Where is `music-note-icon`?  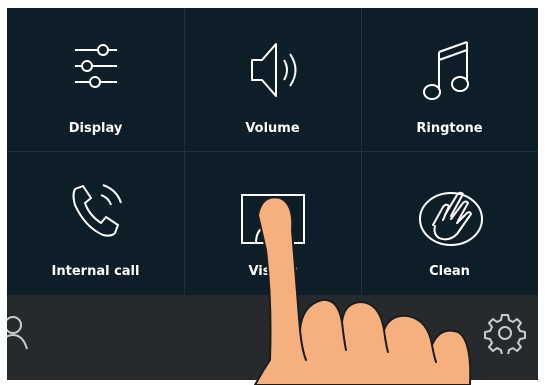 music-note-icon is located at coordinates (445, 70).